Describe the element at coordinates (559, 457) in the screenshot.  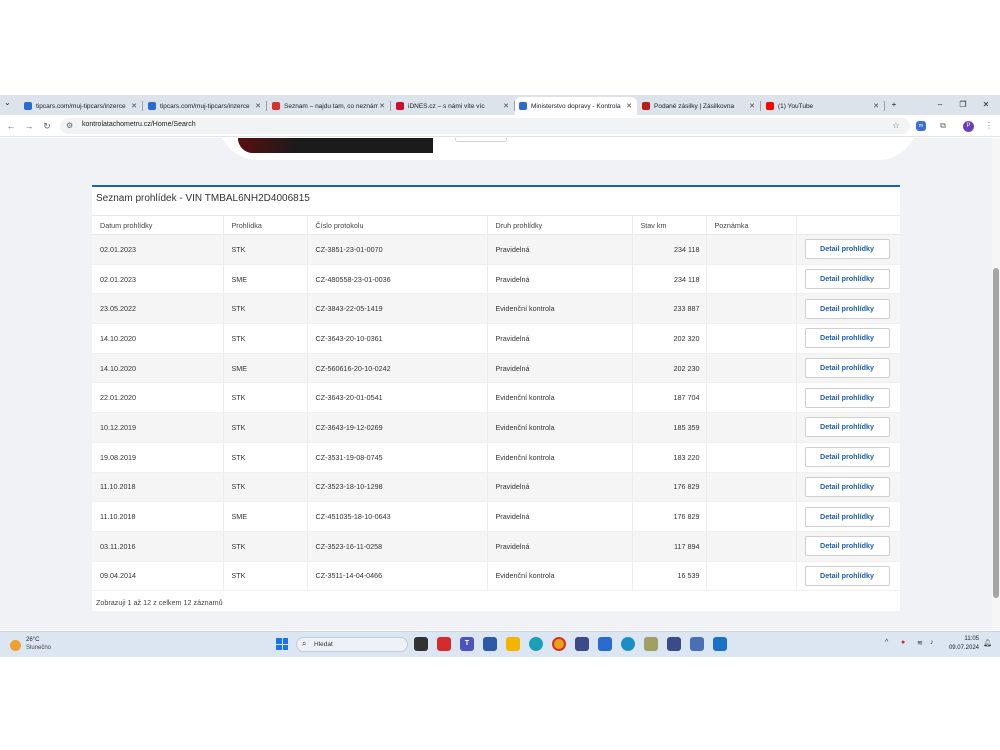
I see `cell-kind: Evidenční kontrola` at that location.